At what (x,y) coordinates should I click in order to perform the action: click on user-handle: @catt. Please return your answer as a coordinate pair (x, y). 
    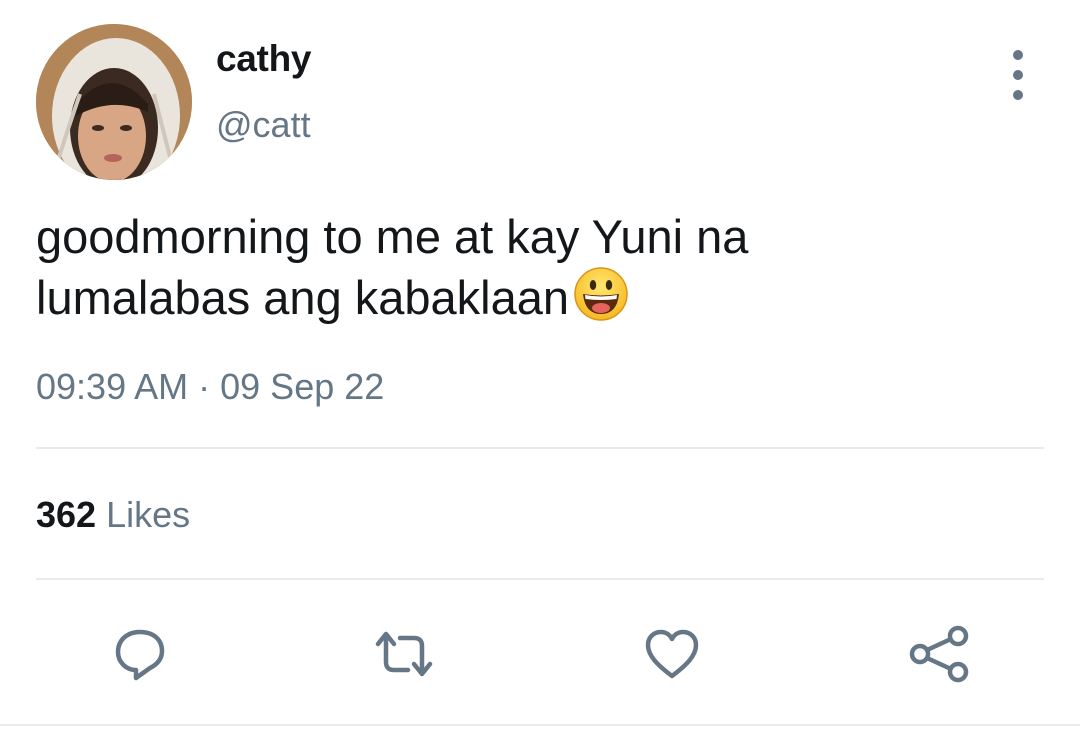
    Looking at the image, I should click on (263, 125).